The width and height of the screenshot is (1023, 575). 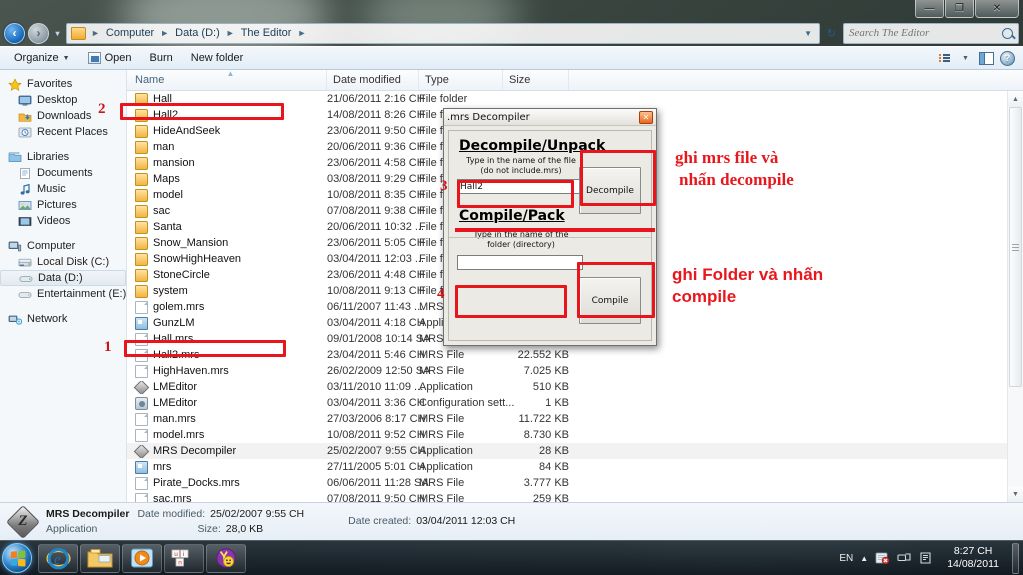 What do you see at coordinates (174, 419) in the screenshot?
I see `file-name-label: man.mrs` at bounding box center [174, 419].